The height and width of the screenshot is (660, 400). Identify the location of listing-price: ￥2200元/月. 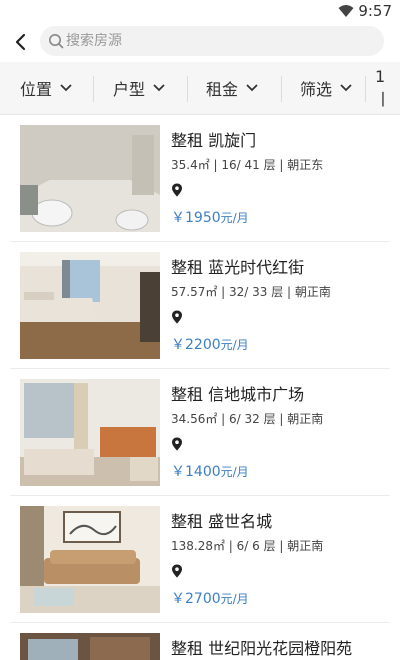
(210, 344).